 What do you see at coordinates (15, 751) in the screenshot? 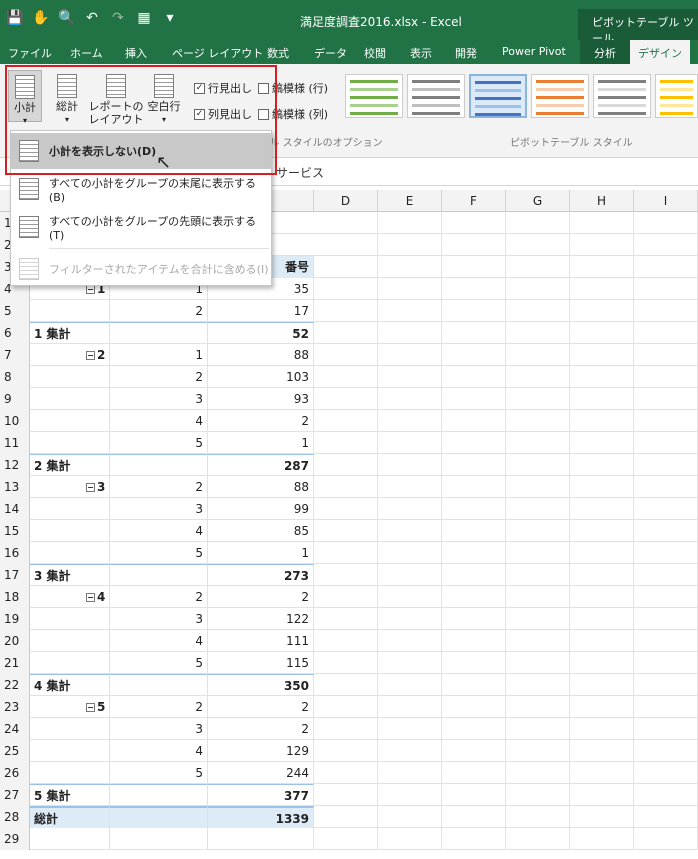
I see `row-header: 25` at bounding box center [15, 751].